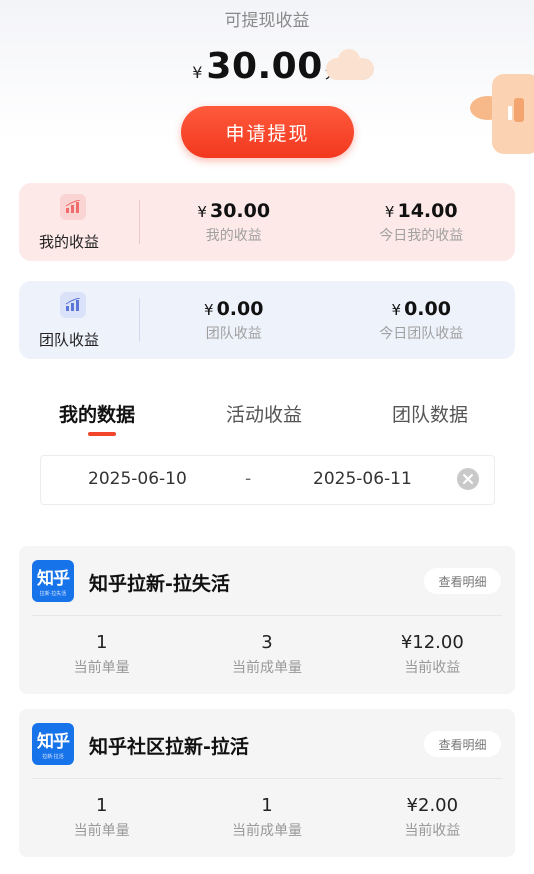  What do you see at coordinates (137, 479) in the screenshot?
I see `start-date-field: 2025-06-10` at bounding box center [137, 479].